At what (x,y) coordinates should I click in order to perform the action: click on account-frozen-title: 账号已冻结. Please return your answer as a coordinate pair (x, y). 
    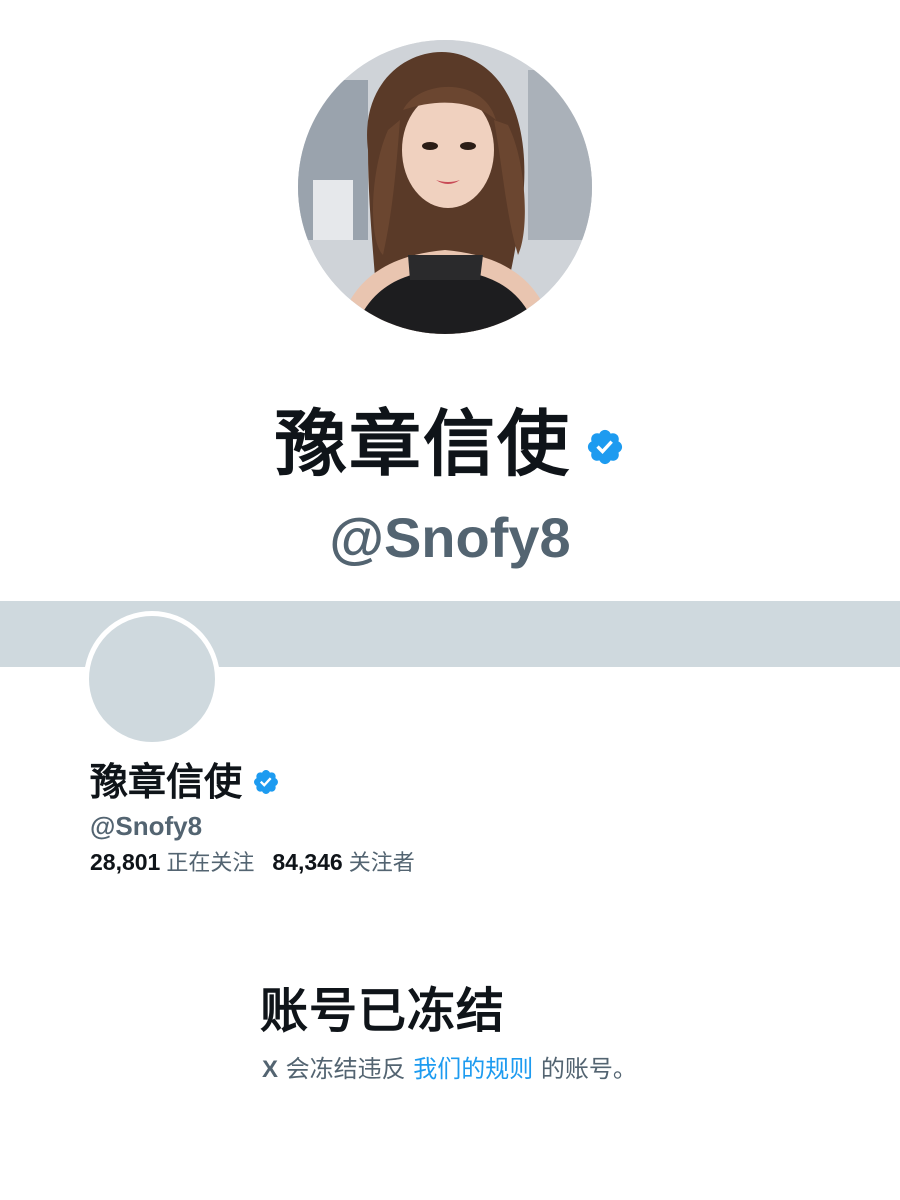
    Looking at the image, I should click on (383, 1011).